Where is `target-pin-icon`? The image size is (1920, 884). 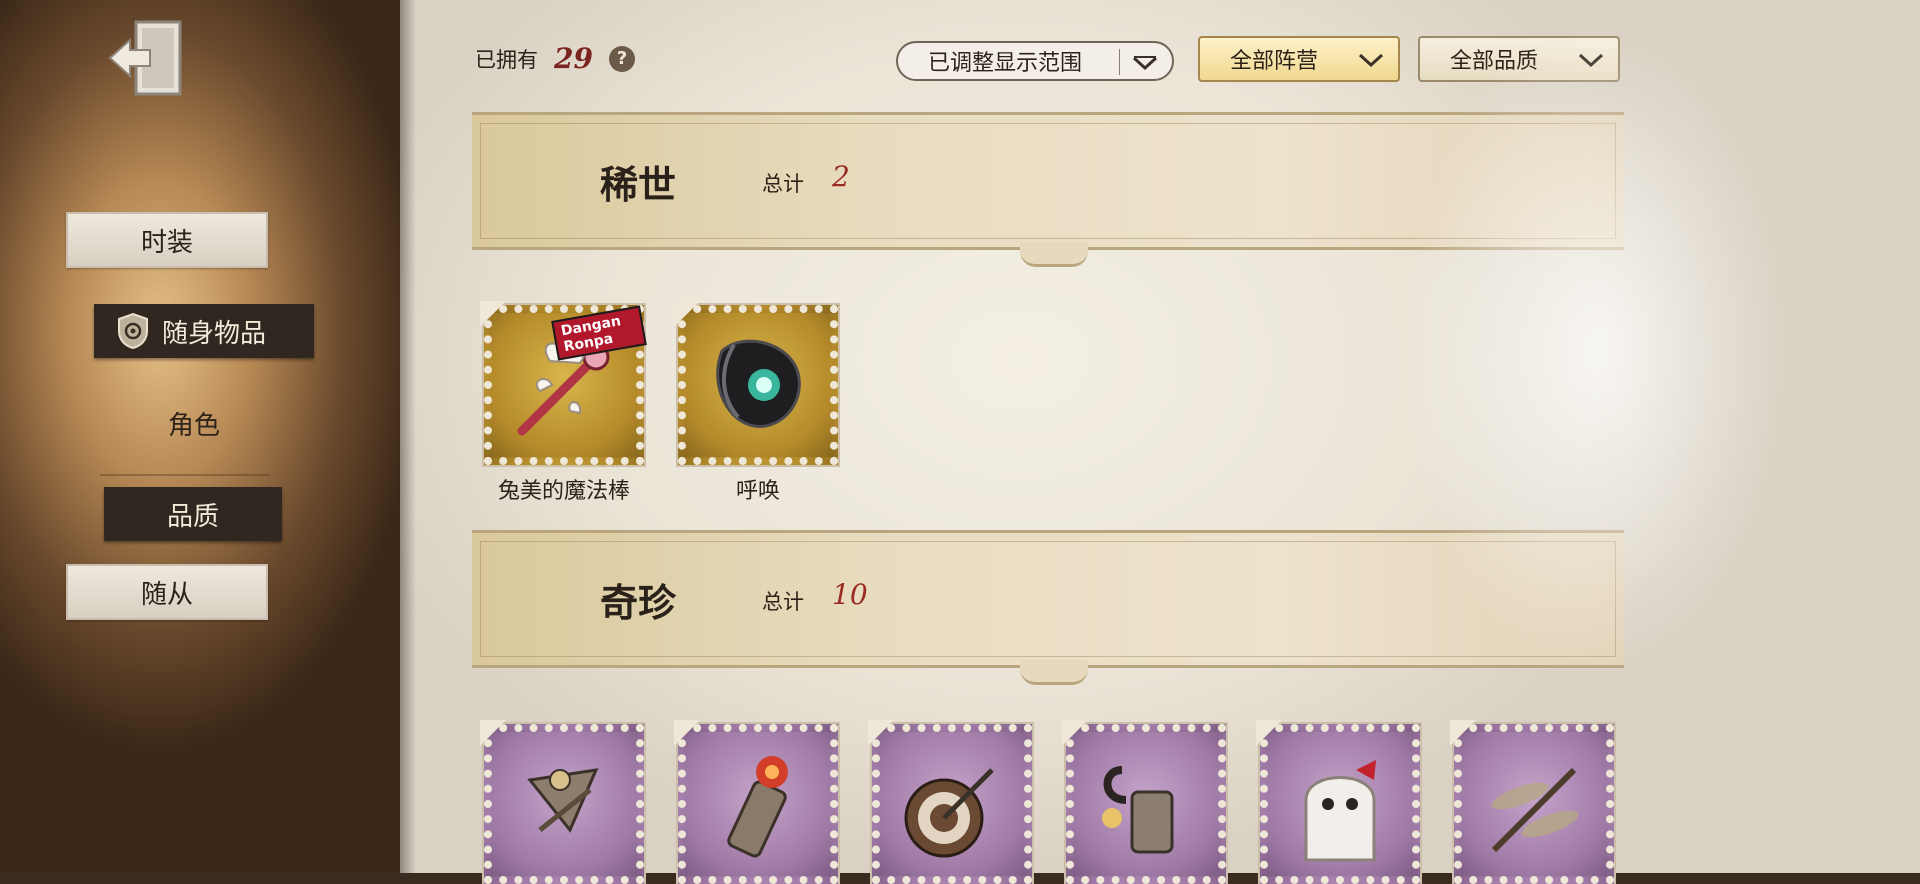
target-pin-icon is located at coordinates (949, 813).